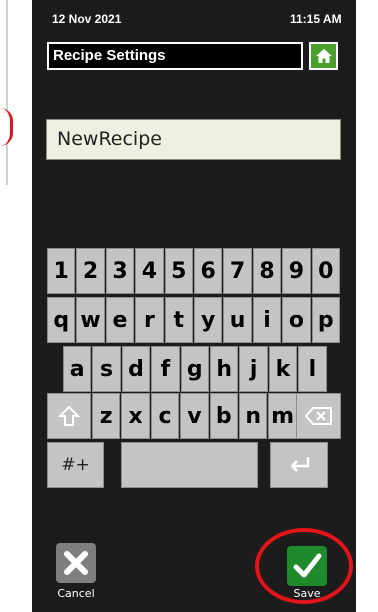 The width and height of the screenshot is (378, 612). Describe the element at coordinates (136, 369) in the screenshot. I see `key-d: d` at that location.